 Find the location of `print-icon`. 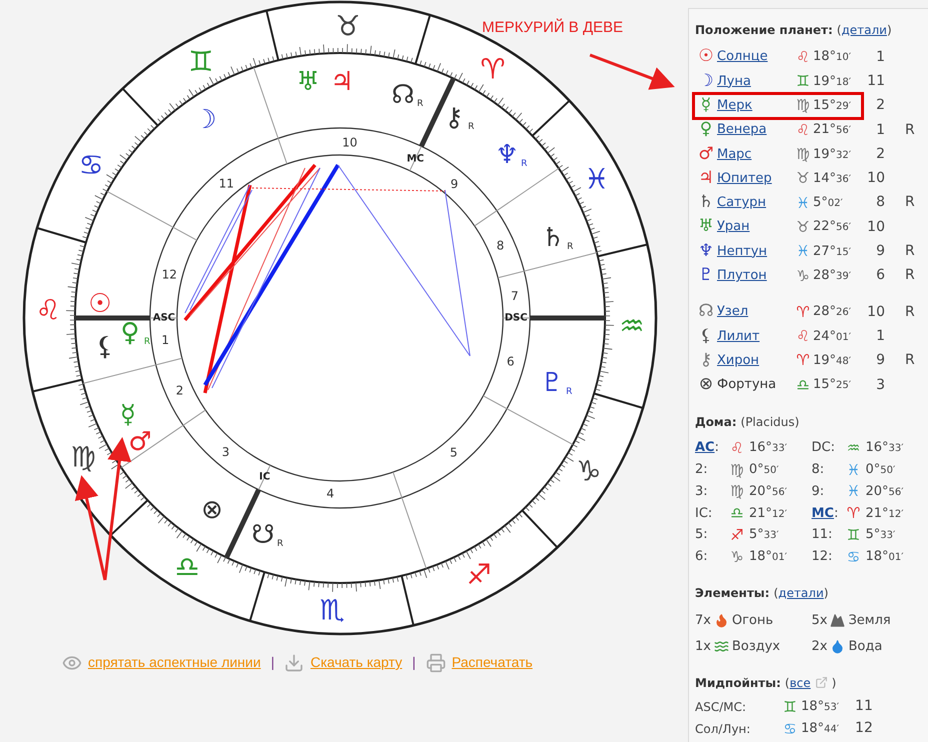

print-icon is located at coordinates (436, 662).